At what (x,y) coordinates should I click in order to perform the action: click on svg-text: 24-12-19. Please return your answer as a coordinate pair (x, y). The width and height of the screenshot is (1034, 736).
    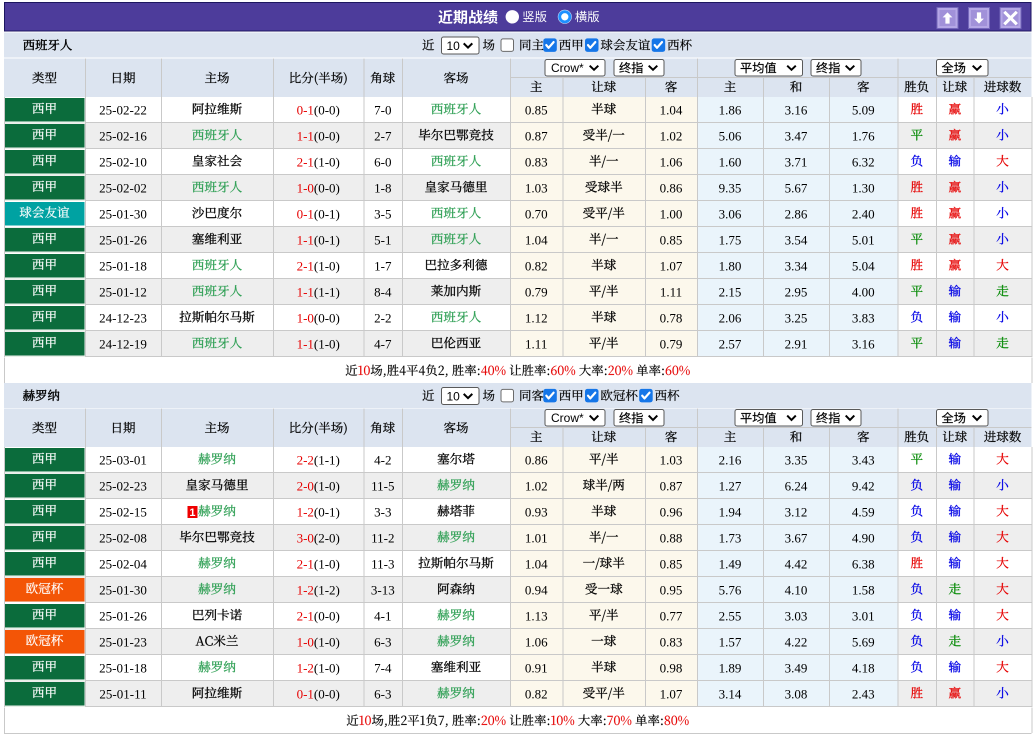
    Looking at the image, I should click on (123, 343).